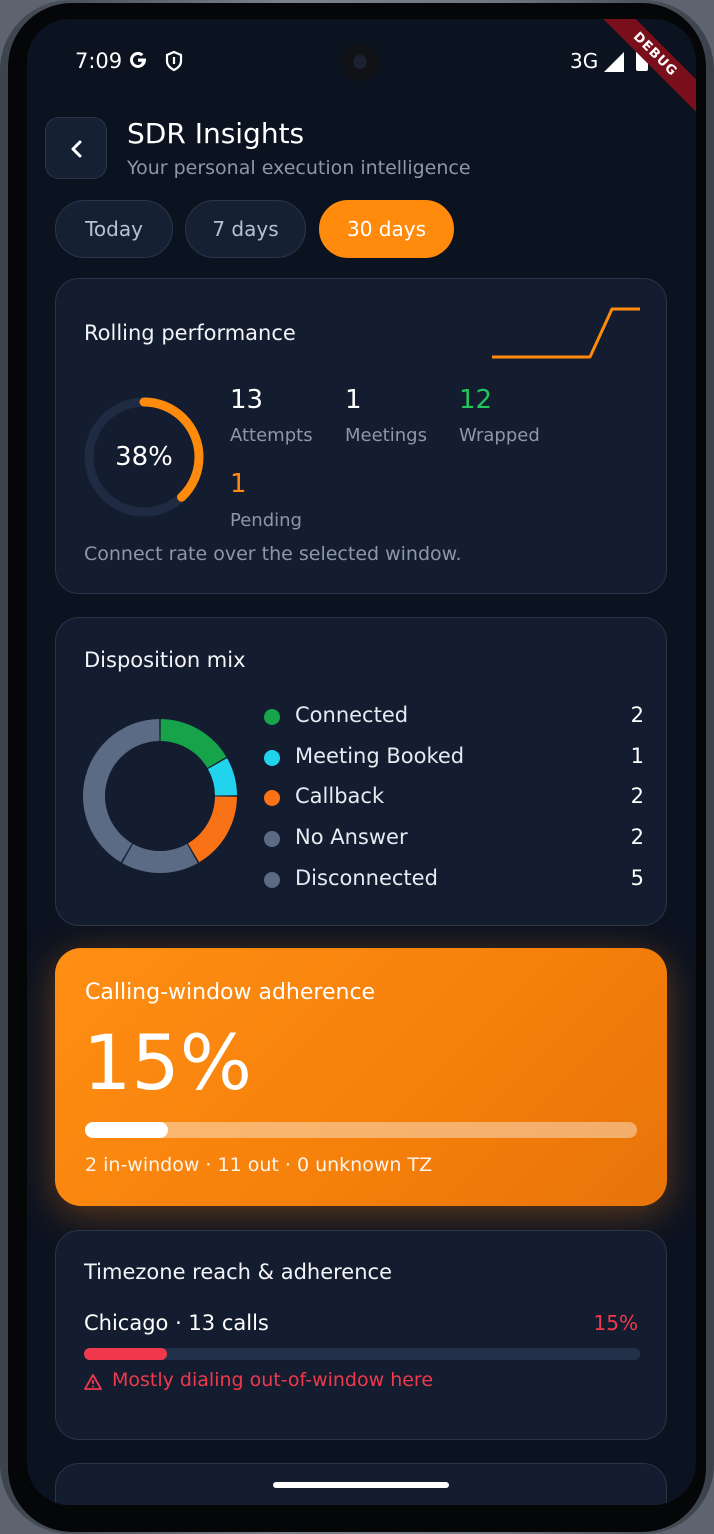  Describe the element at coordinates (266, 520) in the screenshot. I see `stat-pending-label: Pending` at that location.